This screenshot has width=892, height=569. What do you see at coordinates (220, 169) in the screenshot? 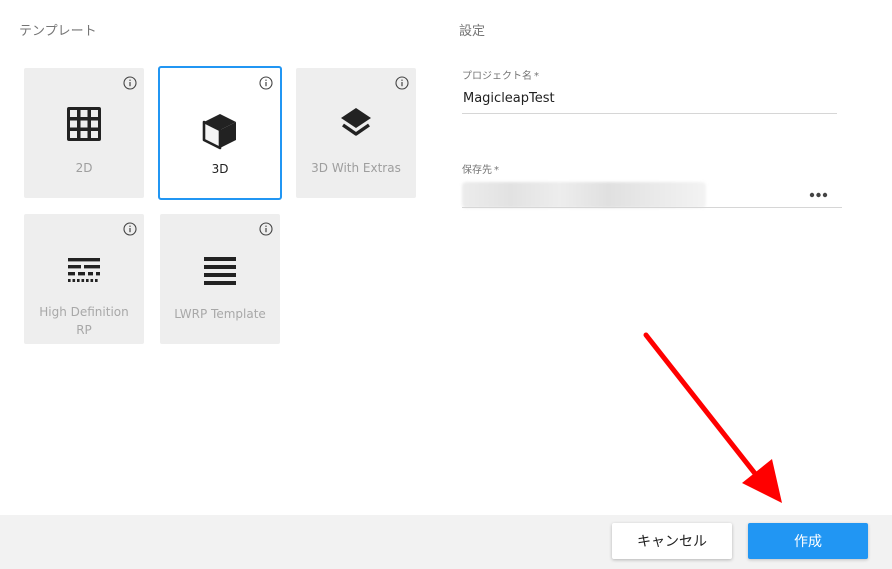
I see `template-label: 3D` at bounding box center [220, 169].